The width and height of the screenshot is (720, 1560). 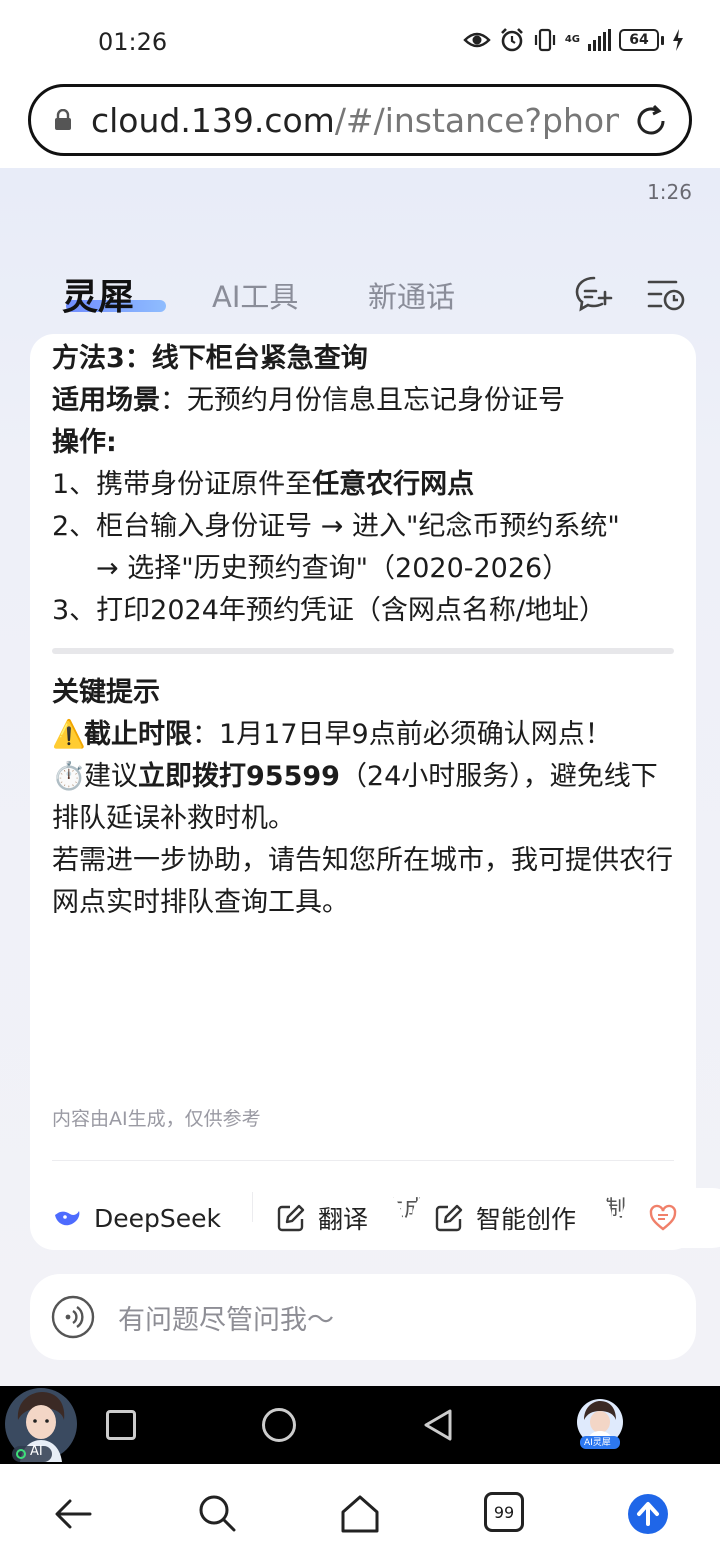 I want to click on tab-ai-tools: AI工具, so click(x=255, y=295).